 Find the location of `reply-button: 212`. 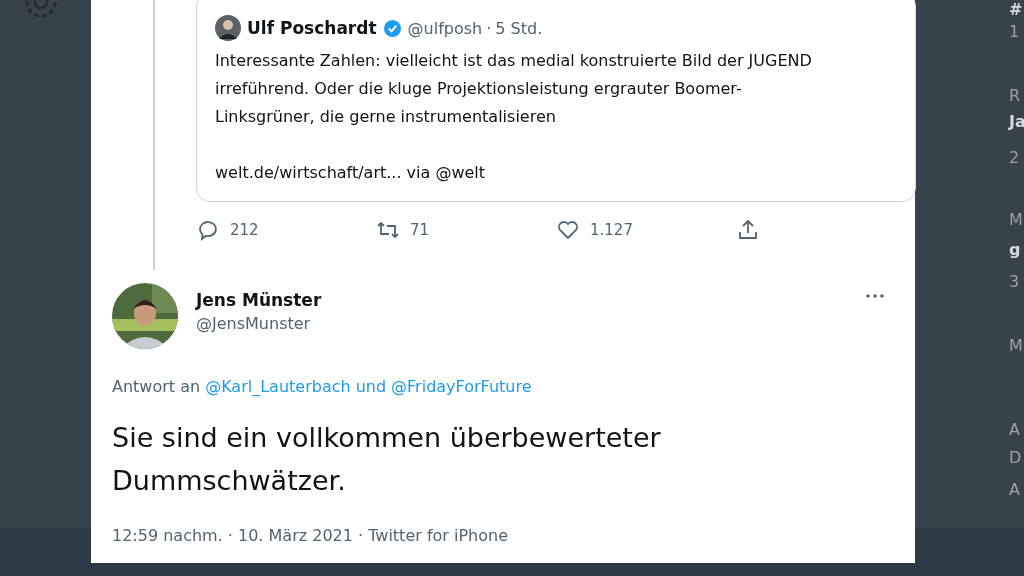

reply-button: 212 is located at coordinates (286, 230).